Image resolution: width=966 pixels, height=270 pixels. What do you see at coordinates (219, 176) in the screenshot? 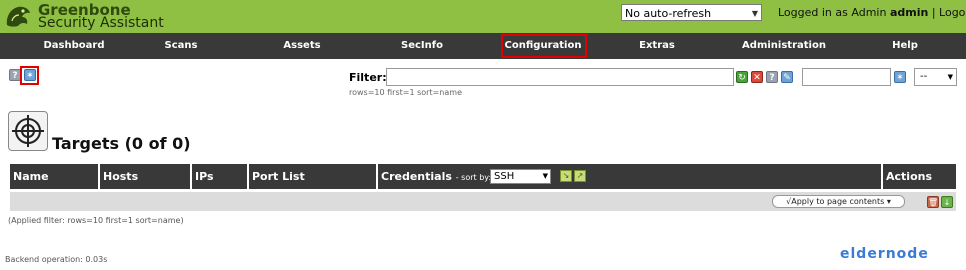
I see `column-header-ips: IPs` at bounding box center [219, 176].